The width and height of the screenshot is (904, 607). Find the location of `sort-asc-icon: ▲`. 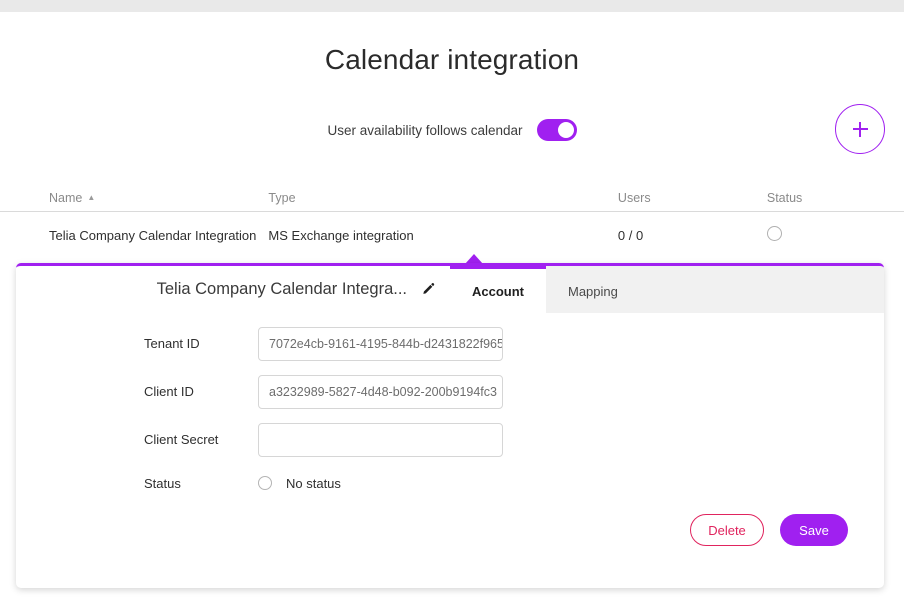

sort-asc-icon: ▲ is located at coordinates (91, 197).